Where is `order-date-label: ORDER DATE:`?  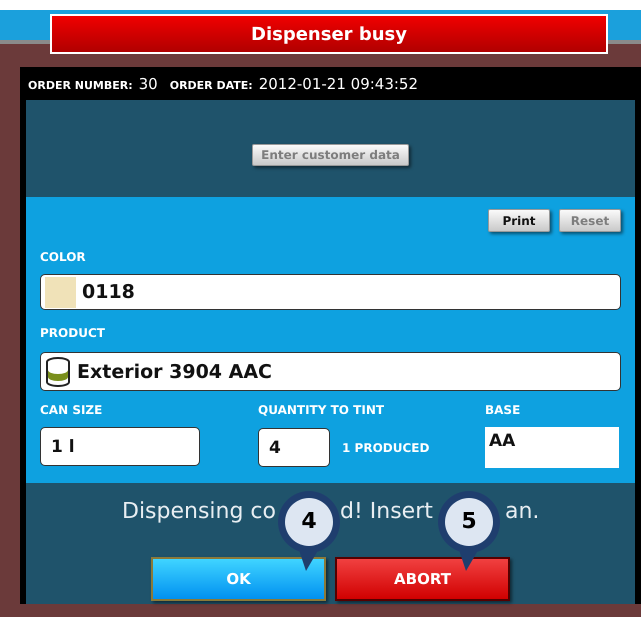
order-date-label: ORDER DATE: is located at coordinates (211, 85).